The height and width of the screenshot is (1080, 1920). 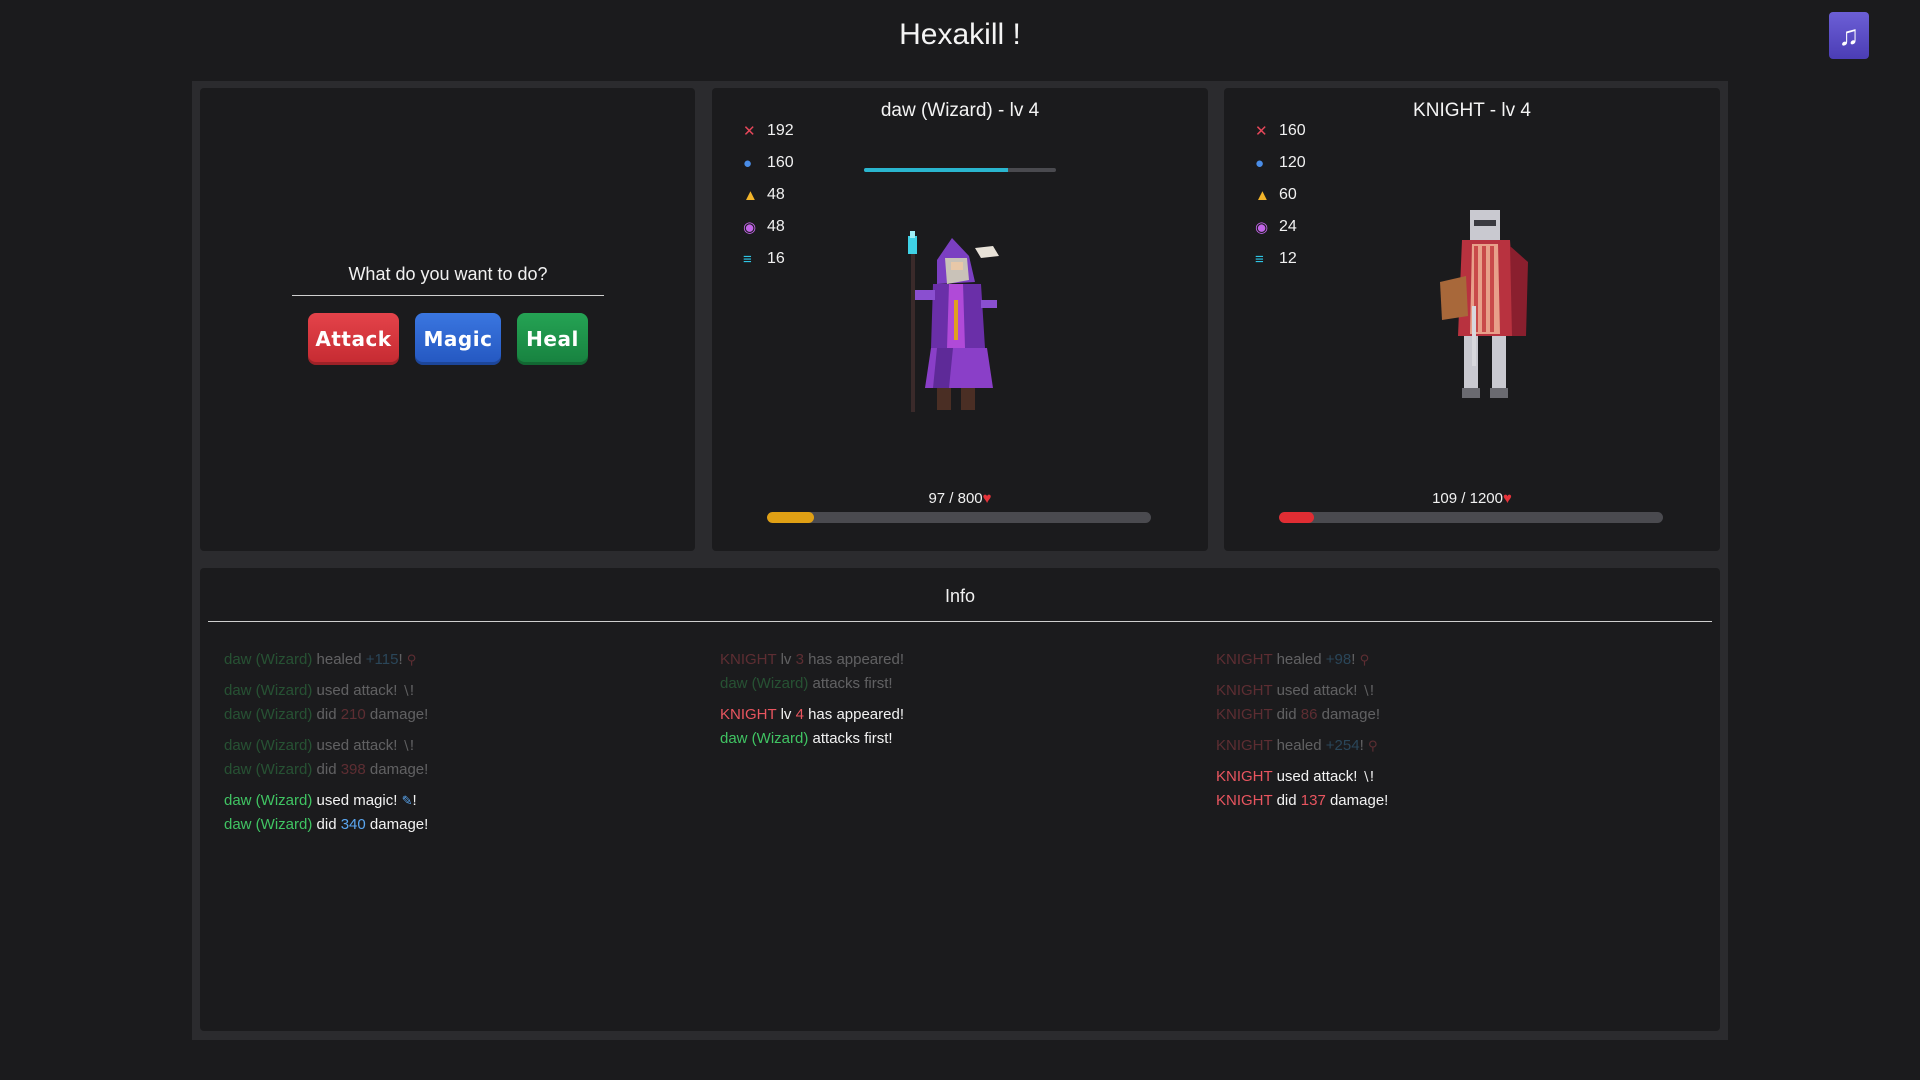 What do you see at coordinates (780, 130) in the screenshot?
I see `attack-value: 192` at bounding box center [780, 130].